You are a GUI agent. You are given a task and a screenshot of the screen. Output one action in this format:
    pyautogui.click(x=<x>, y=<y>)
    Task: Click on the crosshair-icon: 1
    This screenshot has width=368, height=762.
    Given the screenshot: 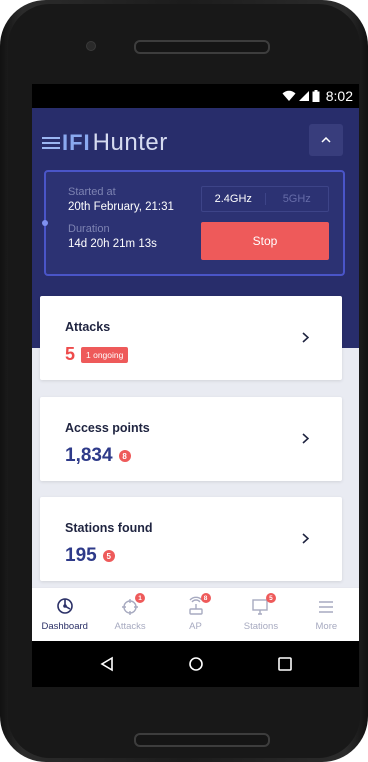 What is the action you would take?
    pyautogui.click(x=132, y=604)
    